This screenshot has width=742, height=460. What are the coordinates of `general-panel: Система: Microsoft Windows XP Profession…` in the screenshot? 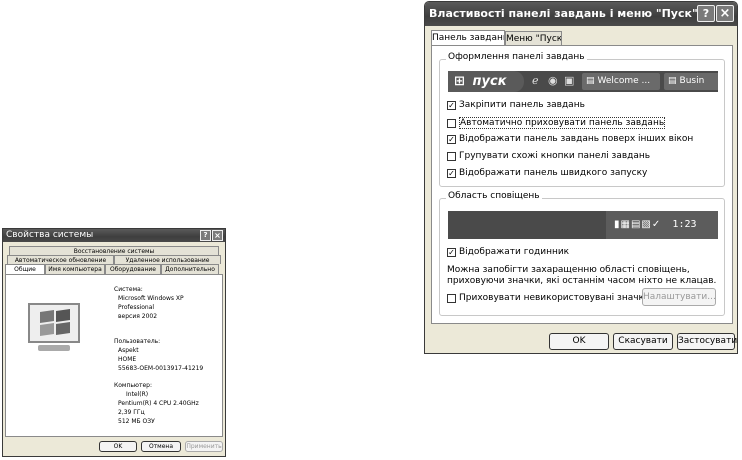 It's located at (114, 355).